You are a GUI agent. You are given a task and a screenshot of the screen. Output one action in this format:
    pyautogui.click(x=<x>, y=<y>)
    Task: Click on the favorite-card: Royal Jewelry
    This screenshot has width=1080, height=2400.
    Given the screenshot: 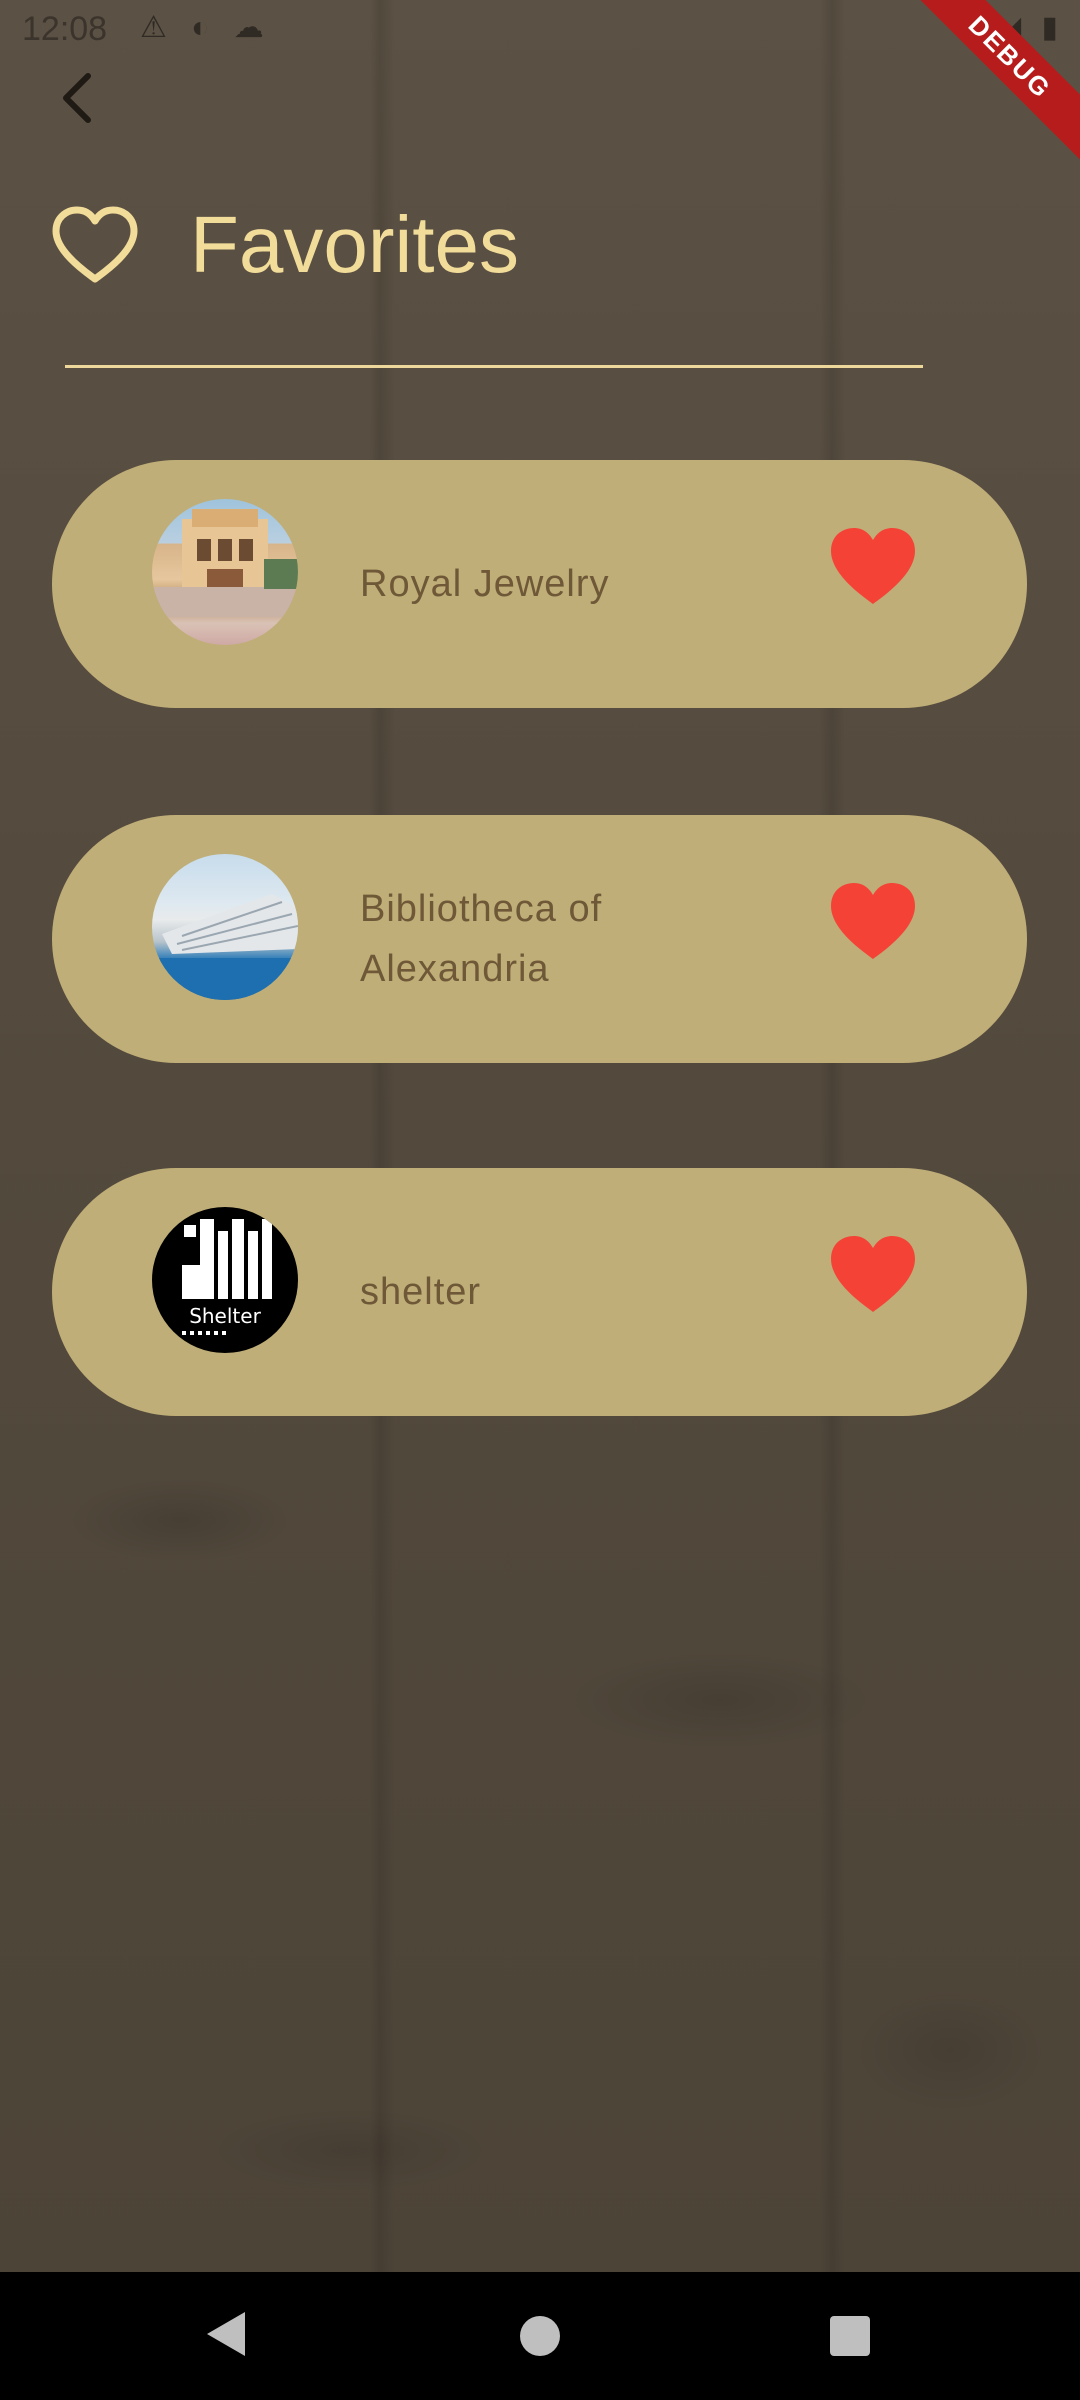 What is the action you would take?
    pyautogui.click(x=539, y=584)
    